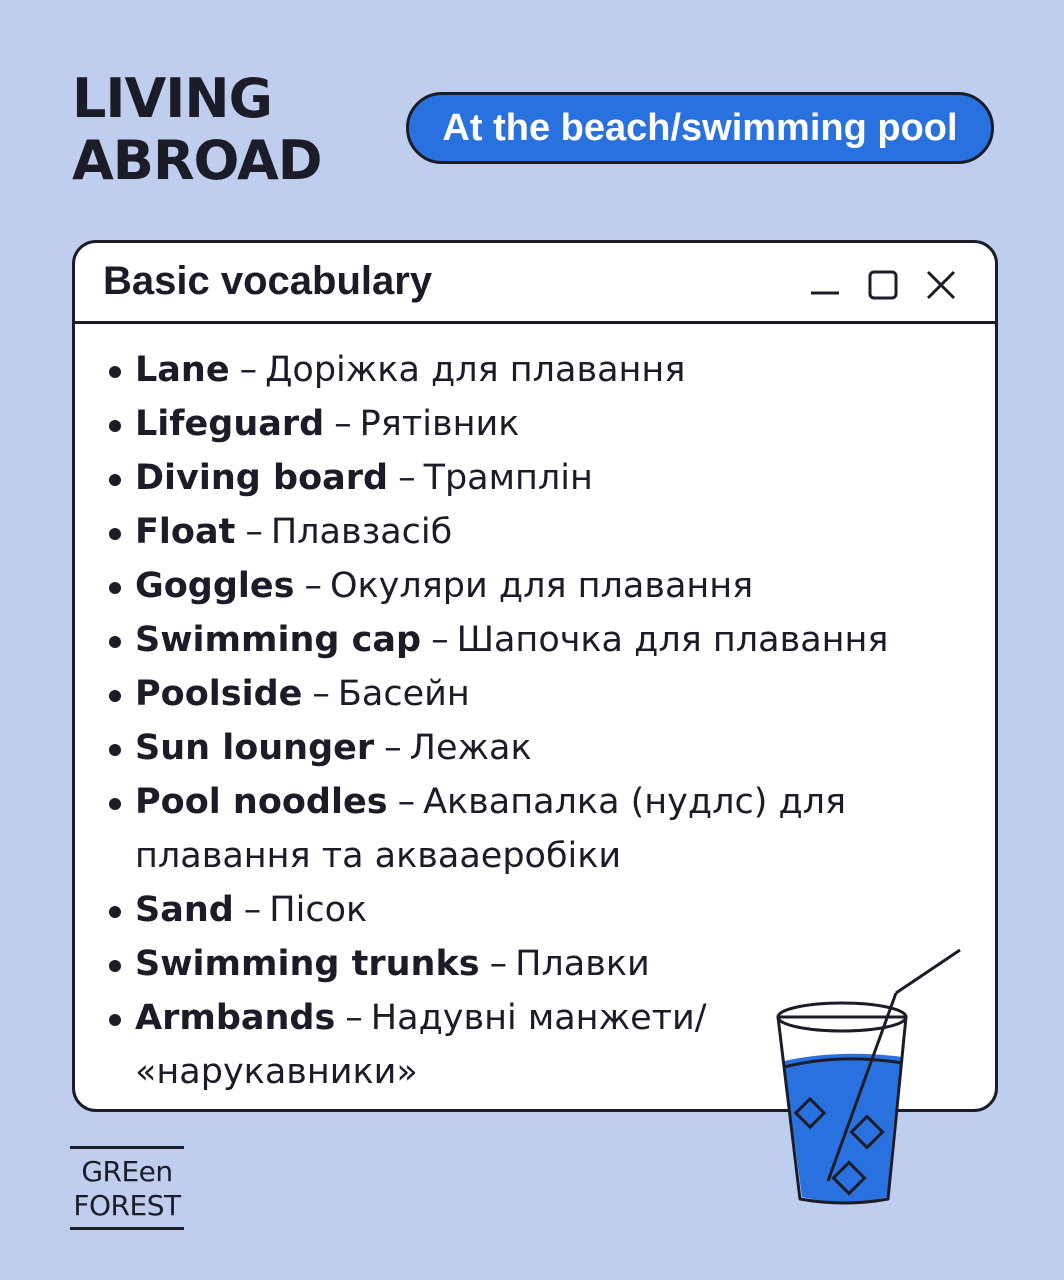 The height and width of the screenshot is (1280, 1064). What do you see at coordinates (475, 370) in the screenshot?
I see `vocab-translation: Доріжка для плавання` at bounding box center [475, 370].